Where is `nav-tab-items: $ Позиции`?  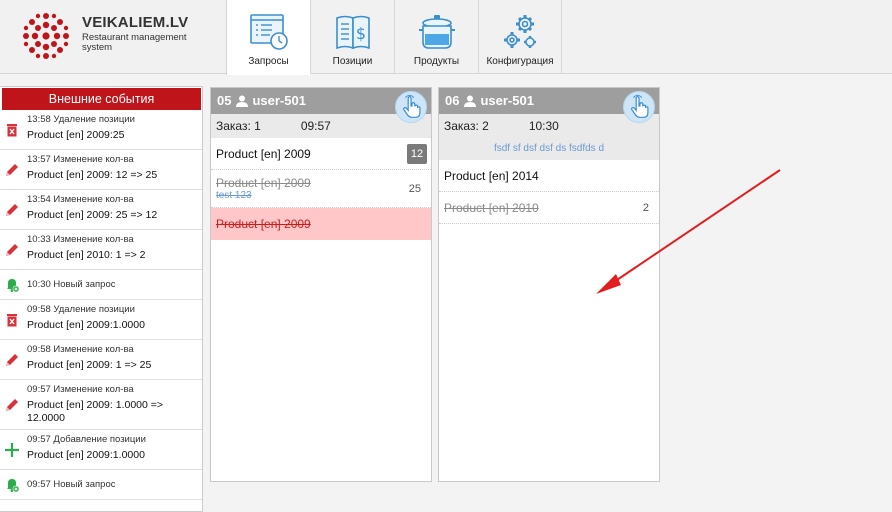
nav-tab-items: $ Позиции is located at coordinates (352, 37).